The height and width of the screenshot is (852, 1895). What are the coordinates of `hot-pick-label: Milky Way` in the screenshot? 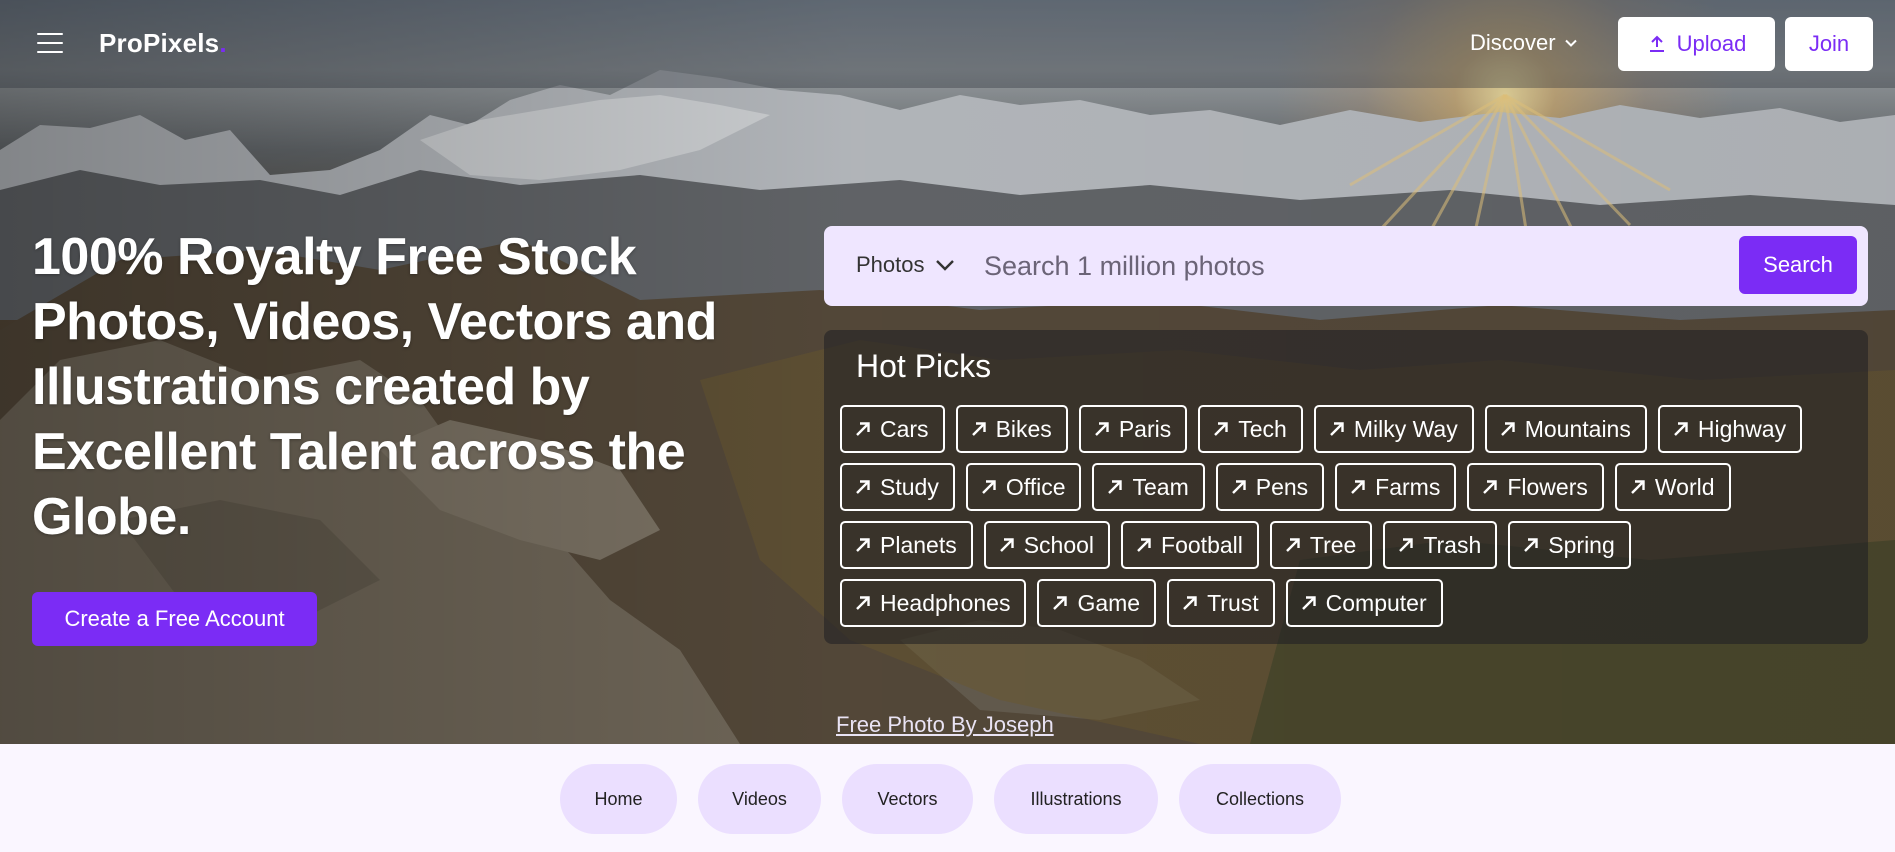 It's located at (1405, 428).